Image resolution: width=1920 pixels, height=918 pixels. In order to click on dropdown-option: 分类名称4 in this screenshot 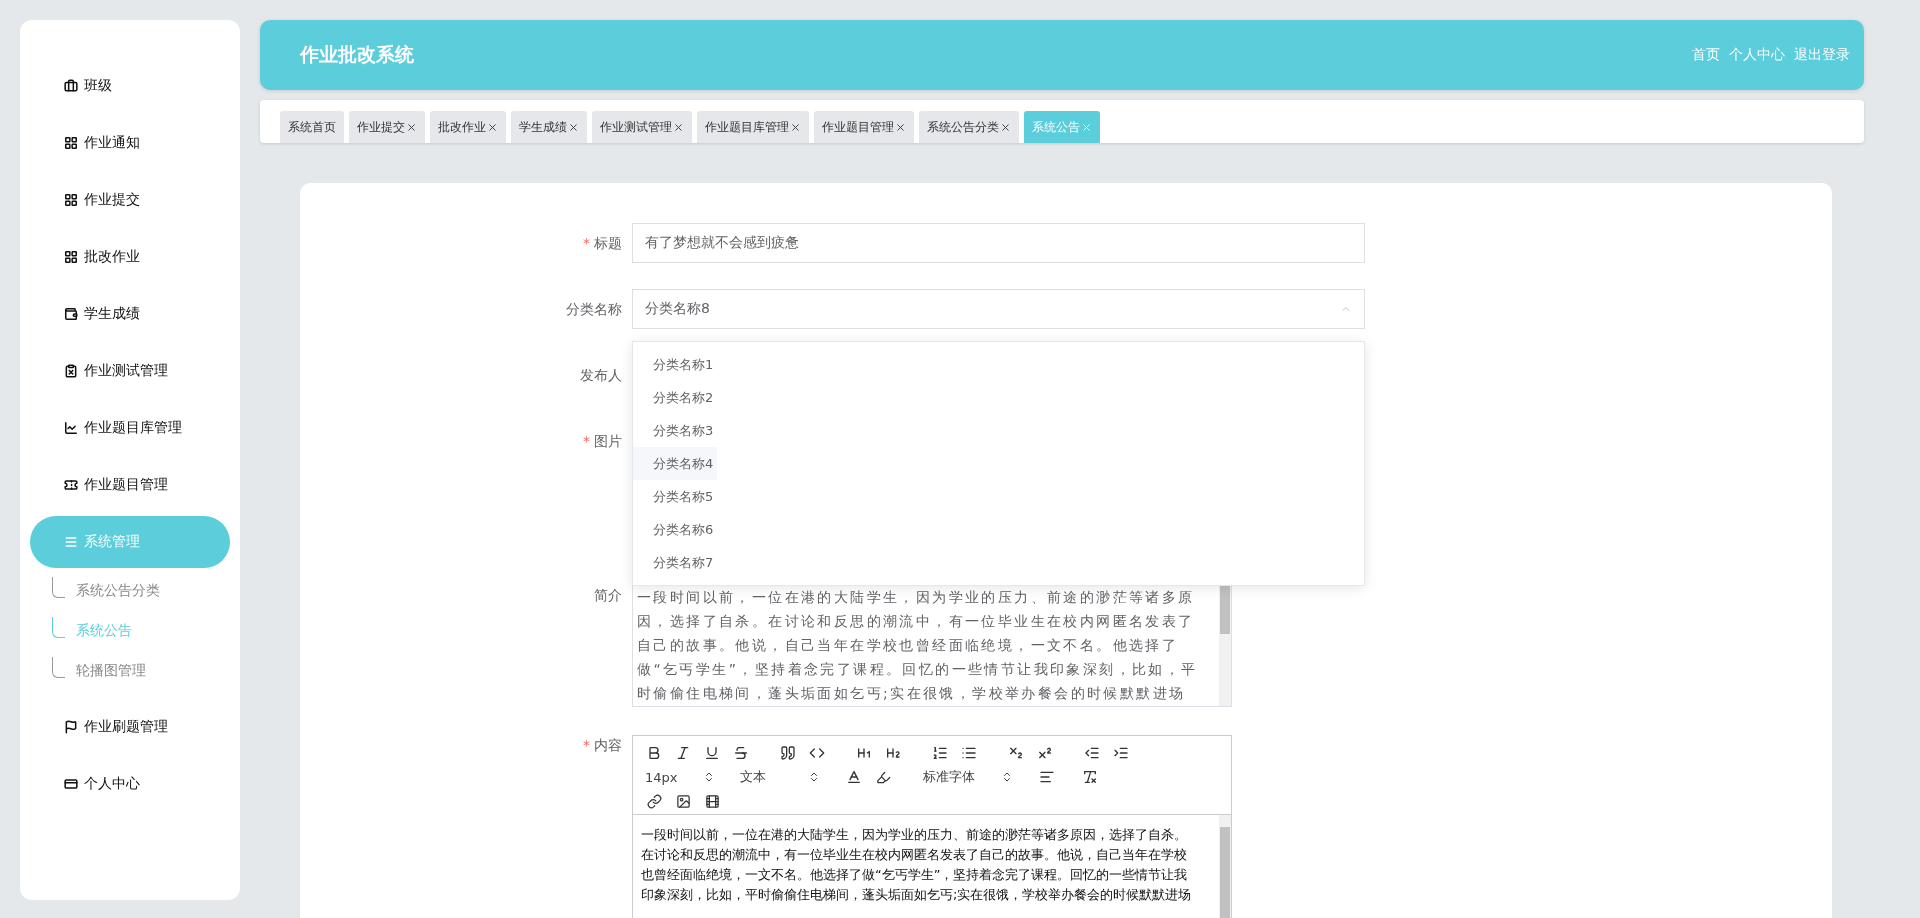, I will do `click(675, 463)`.